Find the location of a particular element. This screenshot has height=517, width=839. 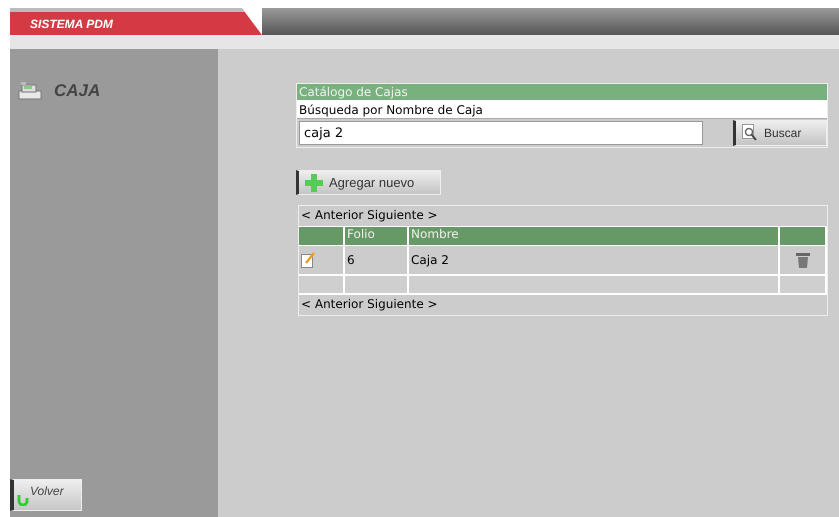

column-header: Folio is located at coordinates (377, 236).